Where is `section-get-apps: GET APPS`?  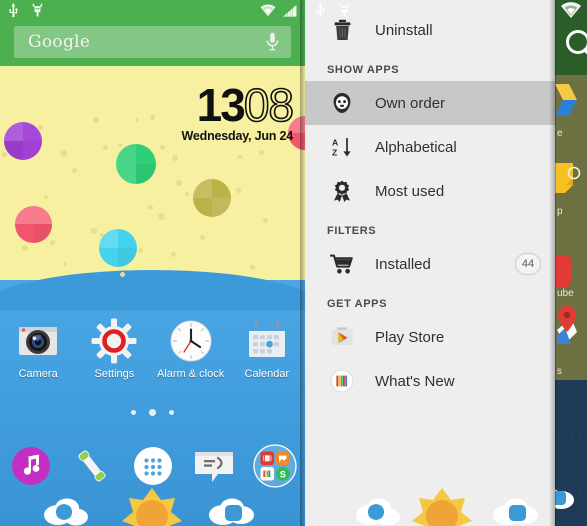 section-get-apps: GET APPS is located at coordinates (357, 304).